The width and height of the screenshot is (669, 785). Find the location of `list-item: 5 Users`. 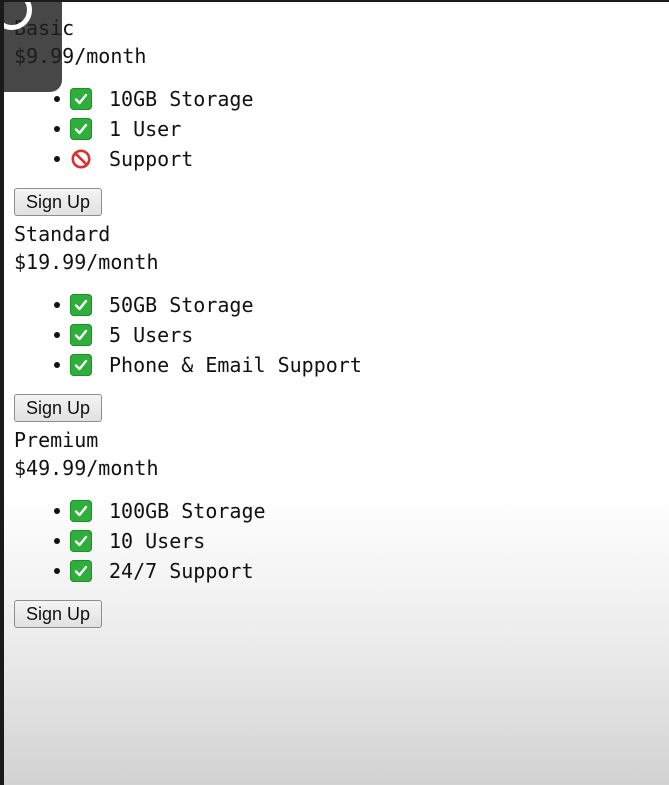

list-item: 5 Users is located at coordinates (188, 335).